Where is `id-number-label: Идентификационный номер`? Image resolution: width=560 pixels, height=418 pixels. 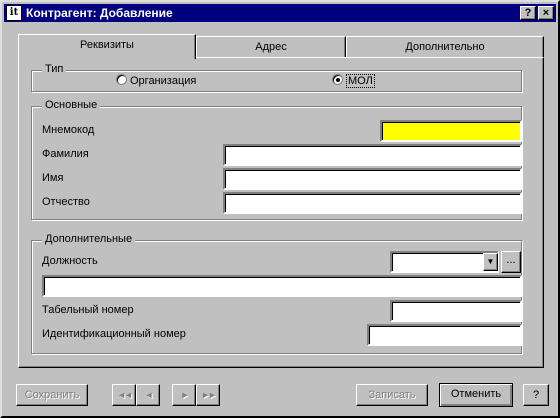
id-number-label: Идентификационный номер is located at coordinates (114, 334).